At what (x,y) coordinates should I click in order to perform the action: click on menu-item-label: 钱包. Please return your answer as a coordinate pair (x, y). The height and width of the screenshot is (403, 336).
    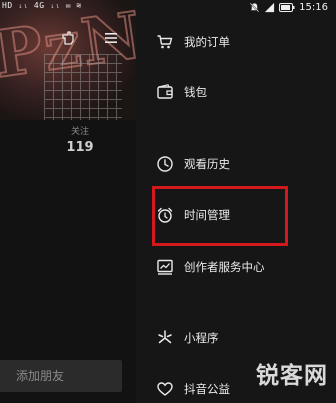
    Looking at the image, I should click on (195, 92).